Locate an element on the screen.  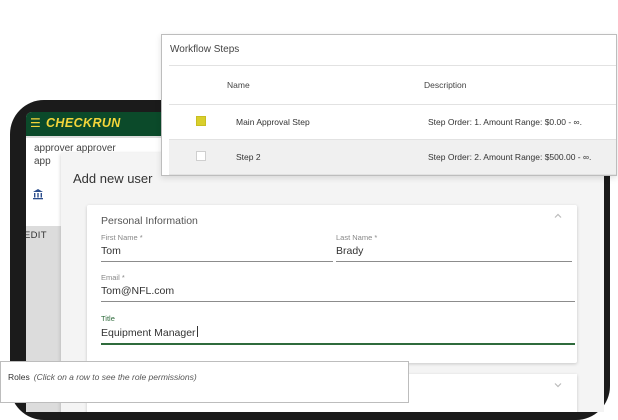
checkbox-unchecked is located at coordinates (201, 156).